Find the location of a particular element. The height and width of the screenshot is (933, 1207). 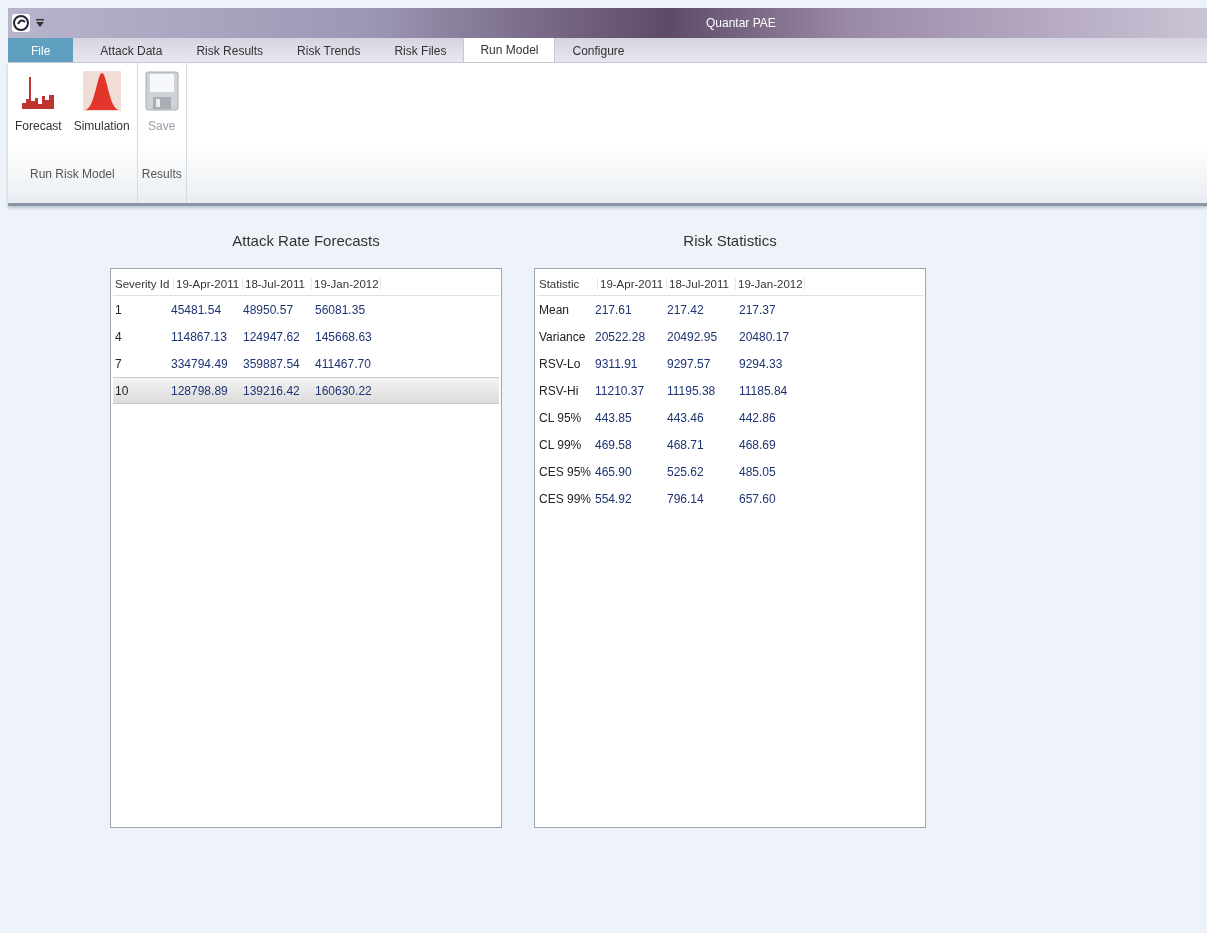

table-cell-text: 442.86 is located at coordinates (757, 417).